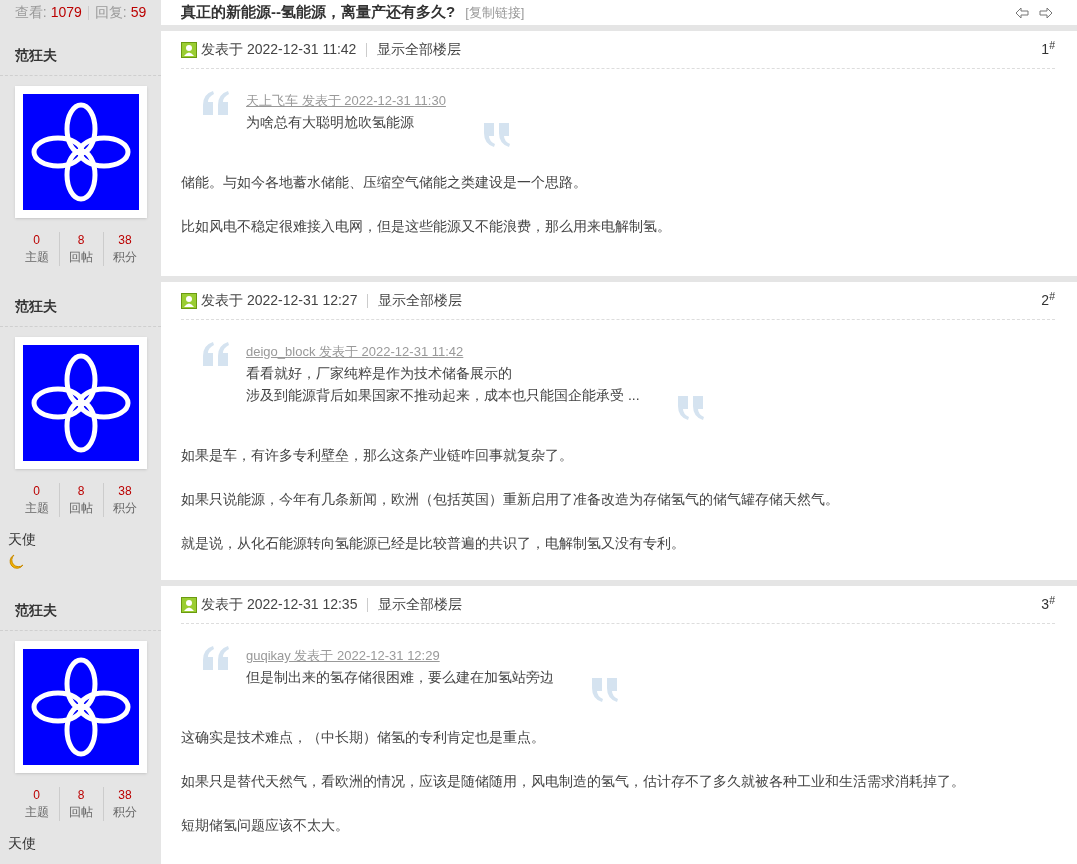 This screenshot has height=864, width=1077. What do you see at coordinates (400, 677) in the screenshot?
I see `quote-text: 但是制出来的氢存储很困难，要么建在加氢站旁边` at bounding box center [400, 677].